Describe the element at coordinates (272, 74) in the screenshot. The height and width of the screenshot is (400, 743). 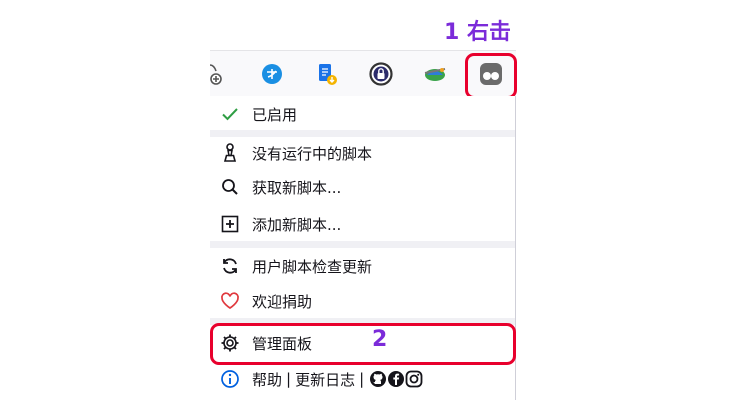
I see `translate-icon` at that location.